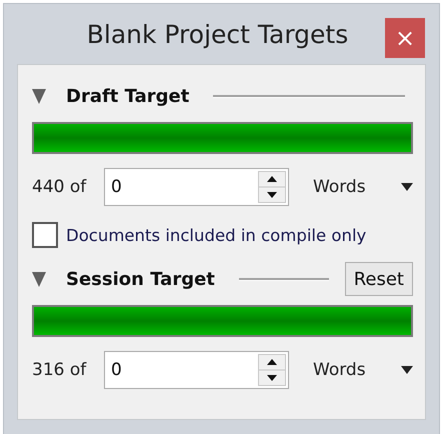 The image size is (446, 434). What do you see at coordinates (216, 235) in the screenshot?
I see `checkbox-label: Documents included in compile only` at bounding box center [216, 235].